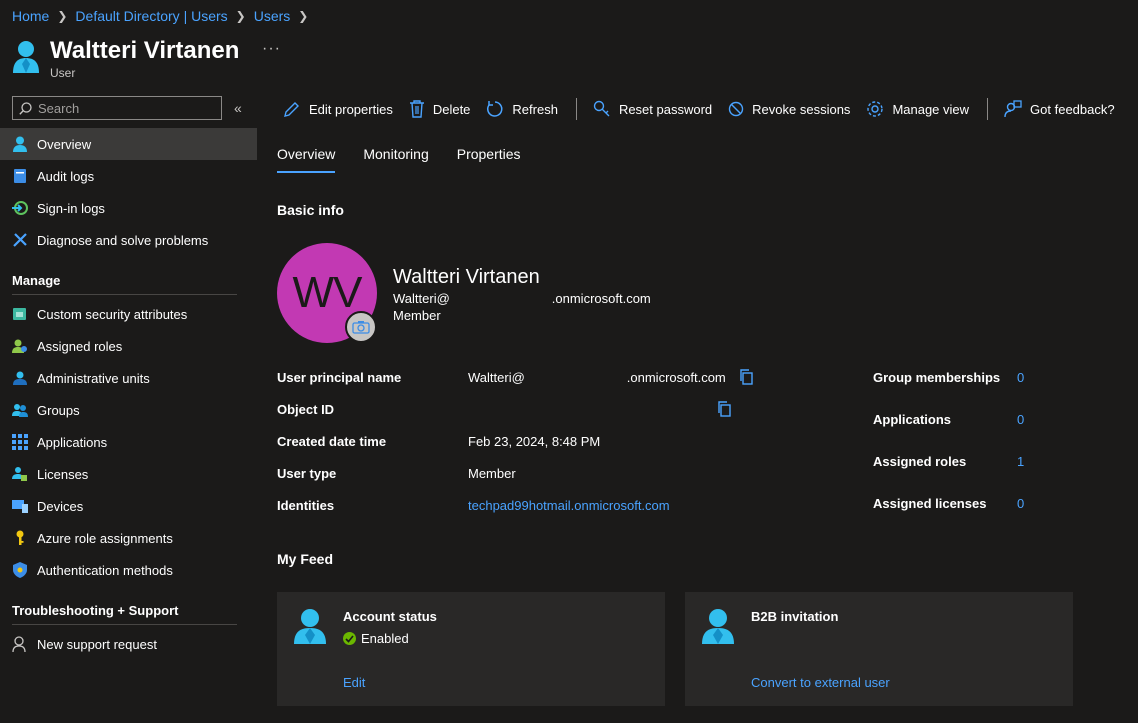 The width and height of the screenshot is (1138, 723). What do you see at coordinates (63, 474) in the screenshot?
I see `sidebar-item-label: Licenses` at bounding box center [63, 474].